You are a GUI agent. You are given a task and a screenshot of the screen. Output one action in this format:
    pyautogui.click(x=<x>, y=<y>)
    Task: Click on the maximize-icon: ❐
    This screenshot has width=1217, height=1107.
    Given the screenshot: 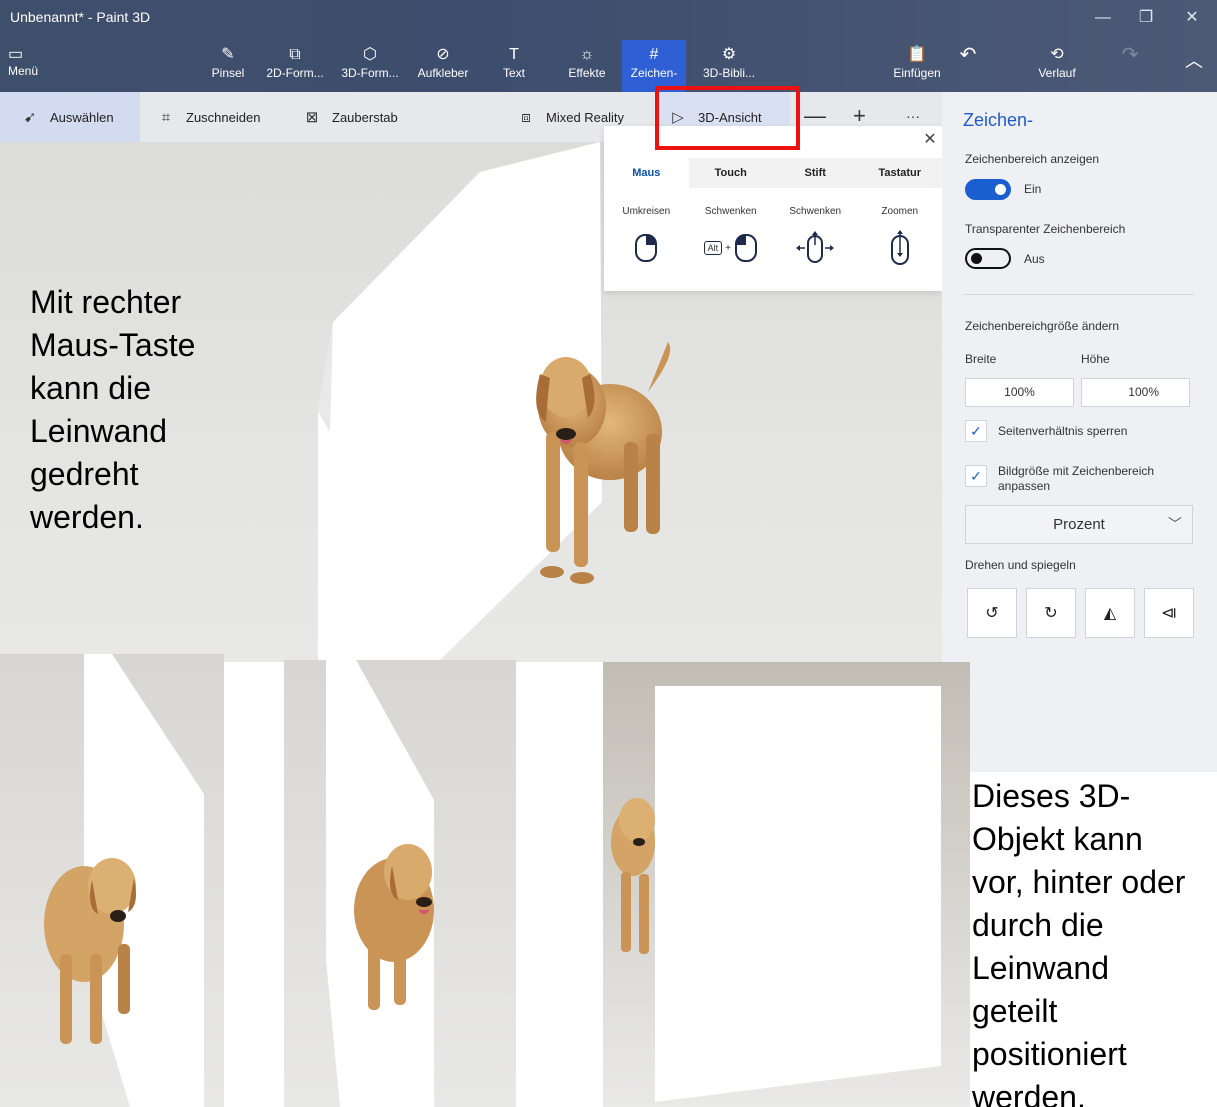 What is the action you would take?
    pyautogui.click(x=1146, y=18)
    